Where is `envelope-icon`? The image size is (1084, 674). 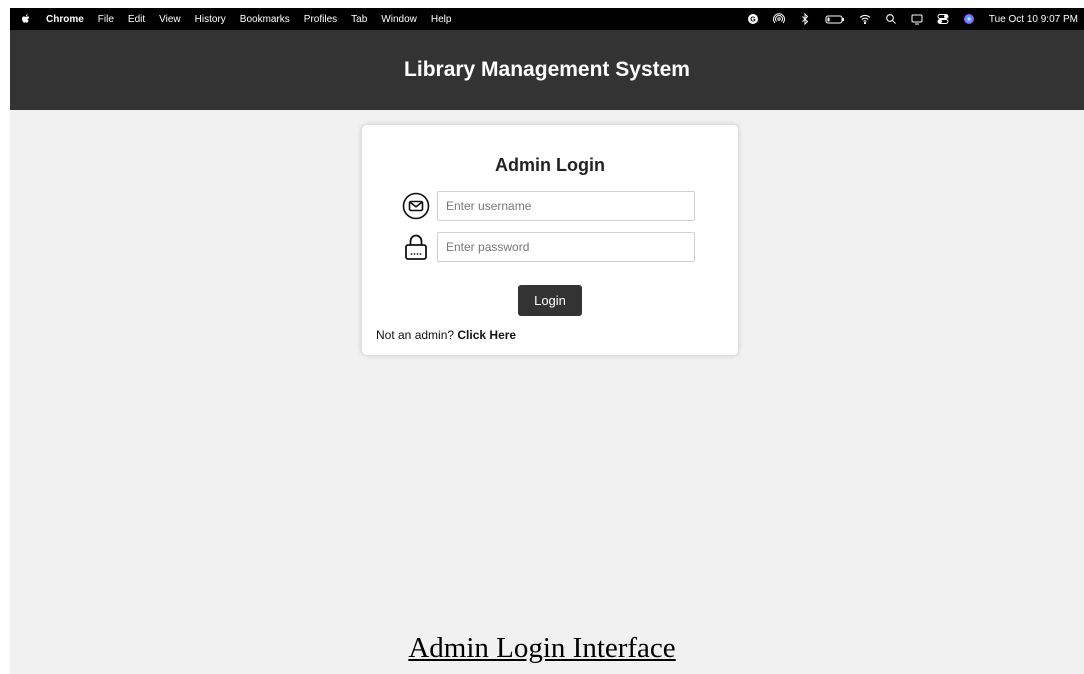 envelope-icon is located at coordinates (416, 206).